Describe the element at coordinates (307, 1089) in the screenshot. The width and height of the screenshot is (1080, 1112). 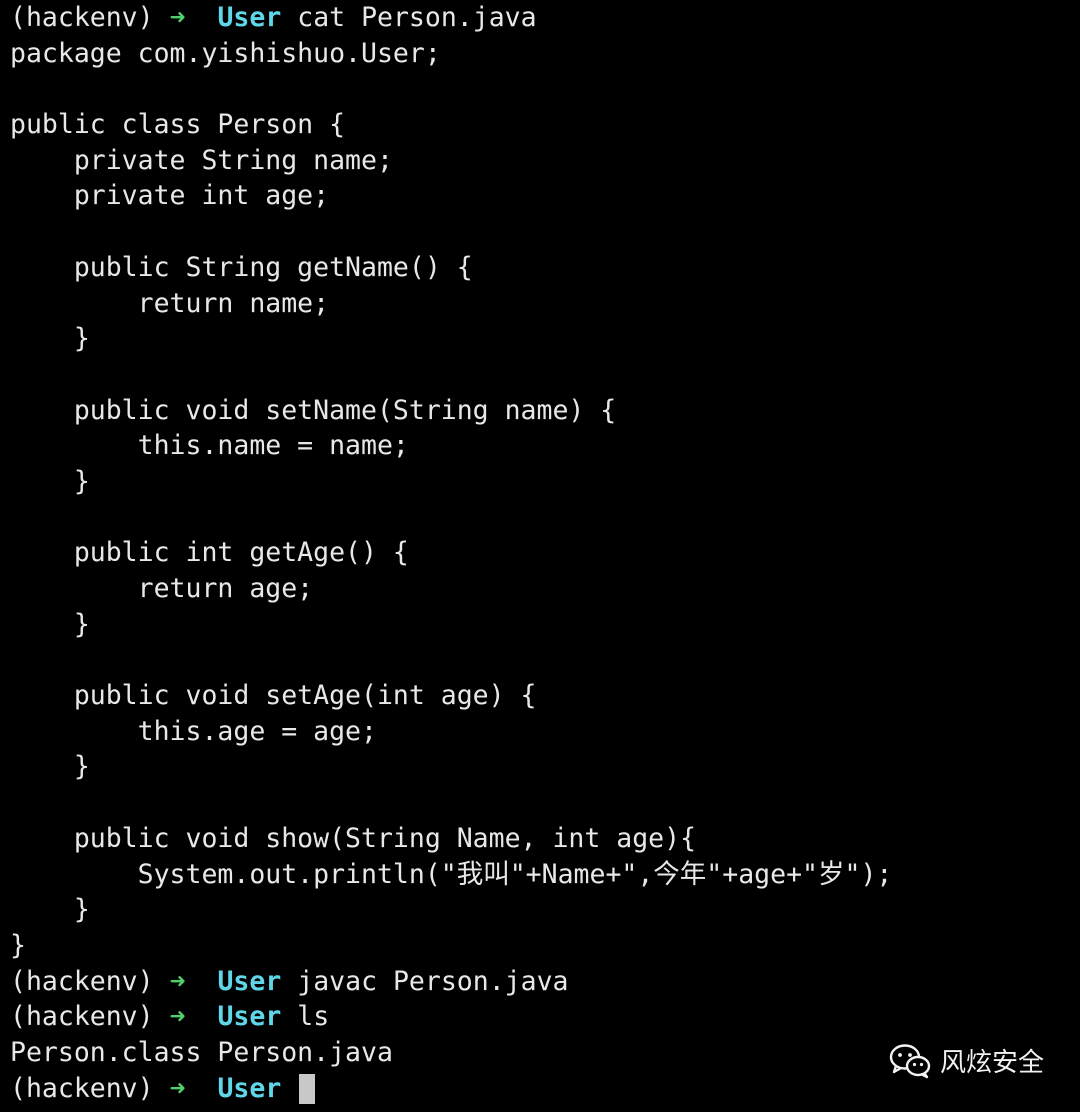
I see `terminal-cursor` at that location.